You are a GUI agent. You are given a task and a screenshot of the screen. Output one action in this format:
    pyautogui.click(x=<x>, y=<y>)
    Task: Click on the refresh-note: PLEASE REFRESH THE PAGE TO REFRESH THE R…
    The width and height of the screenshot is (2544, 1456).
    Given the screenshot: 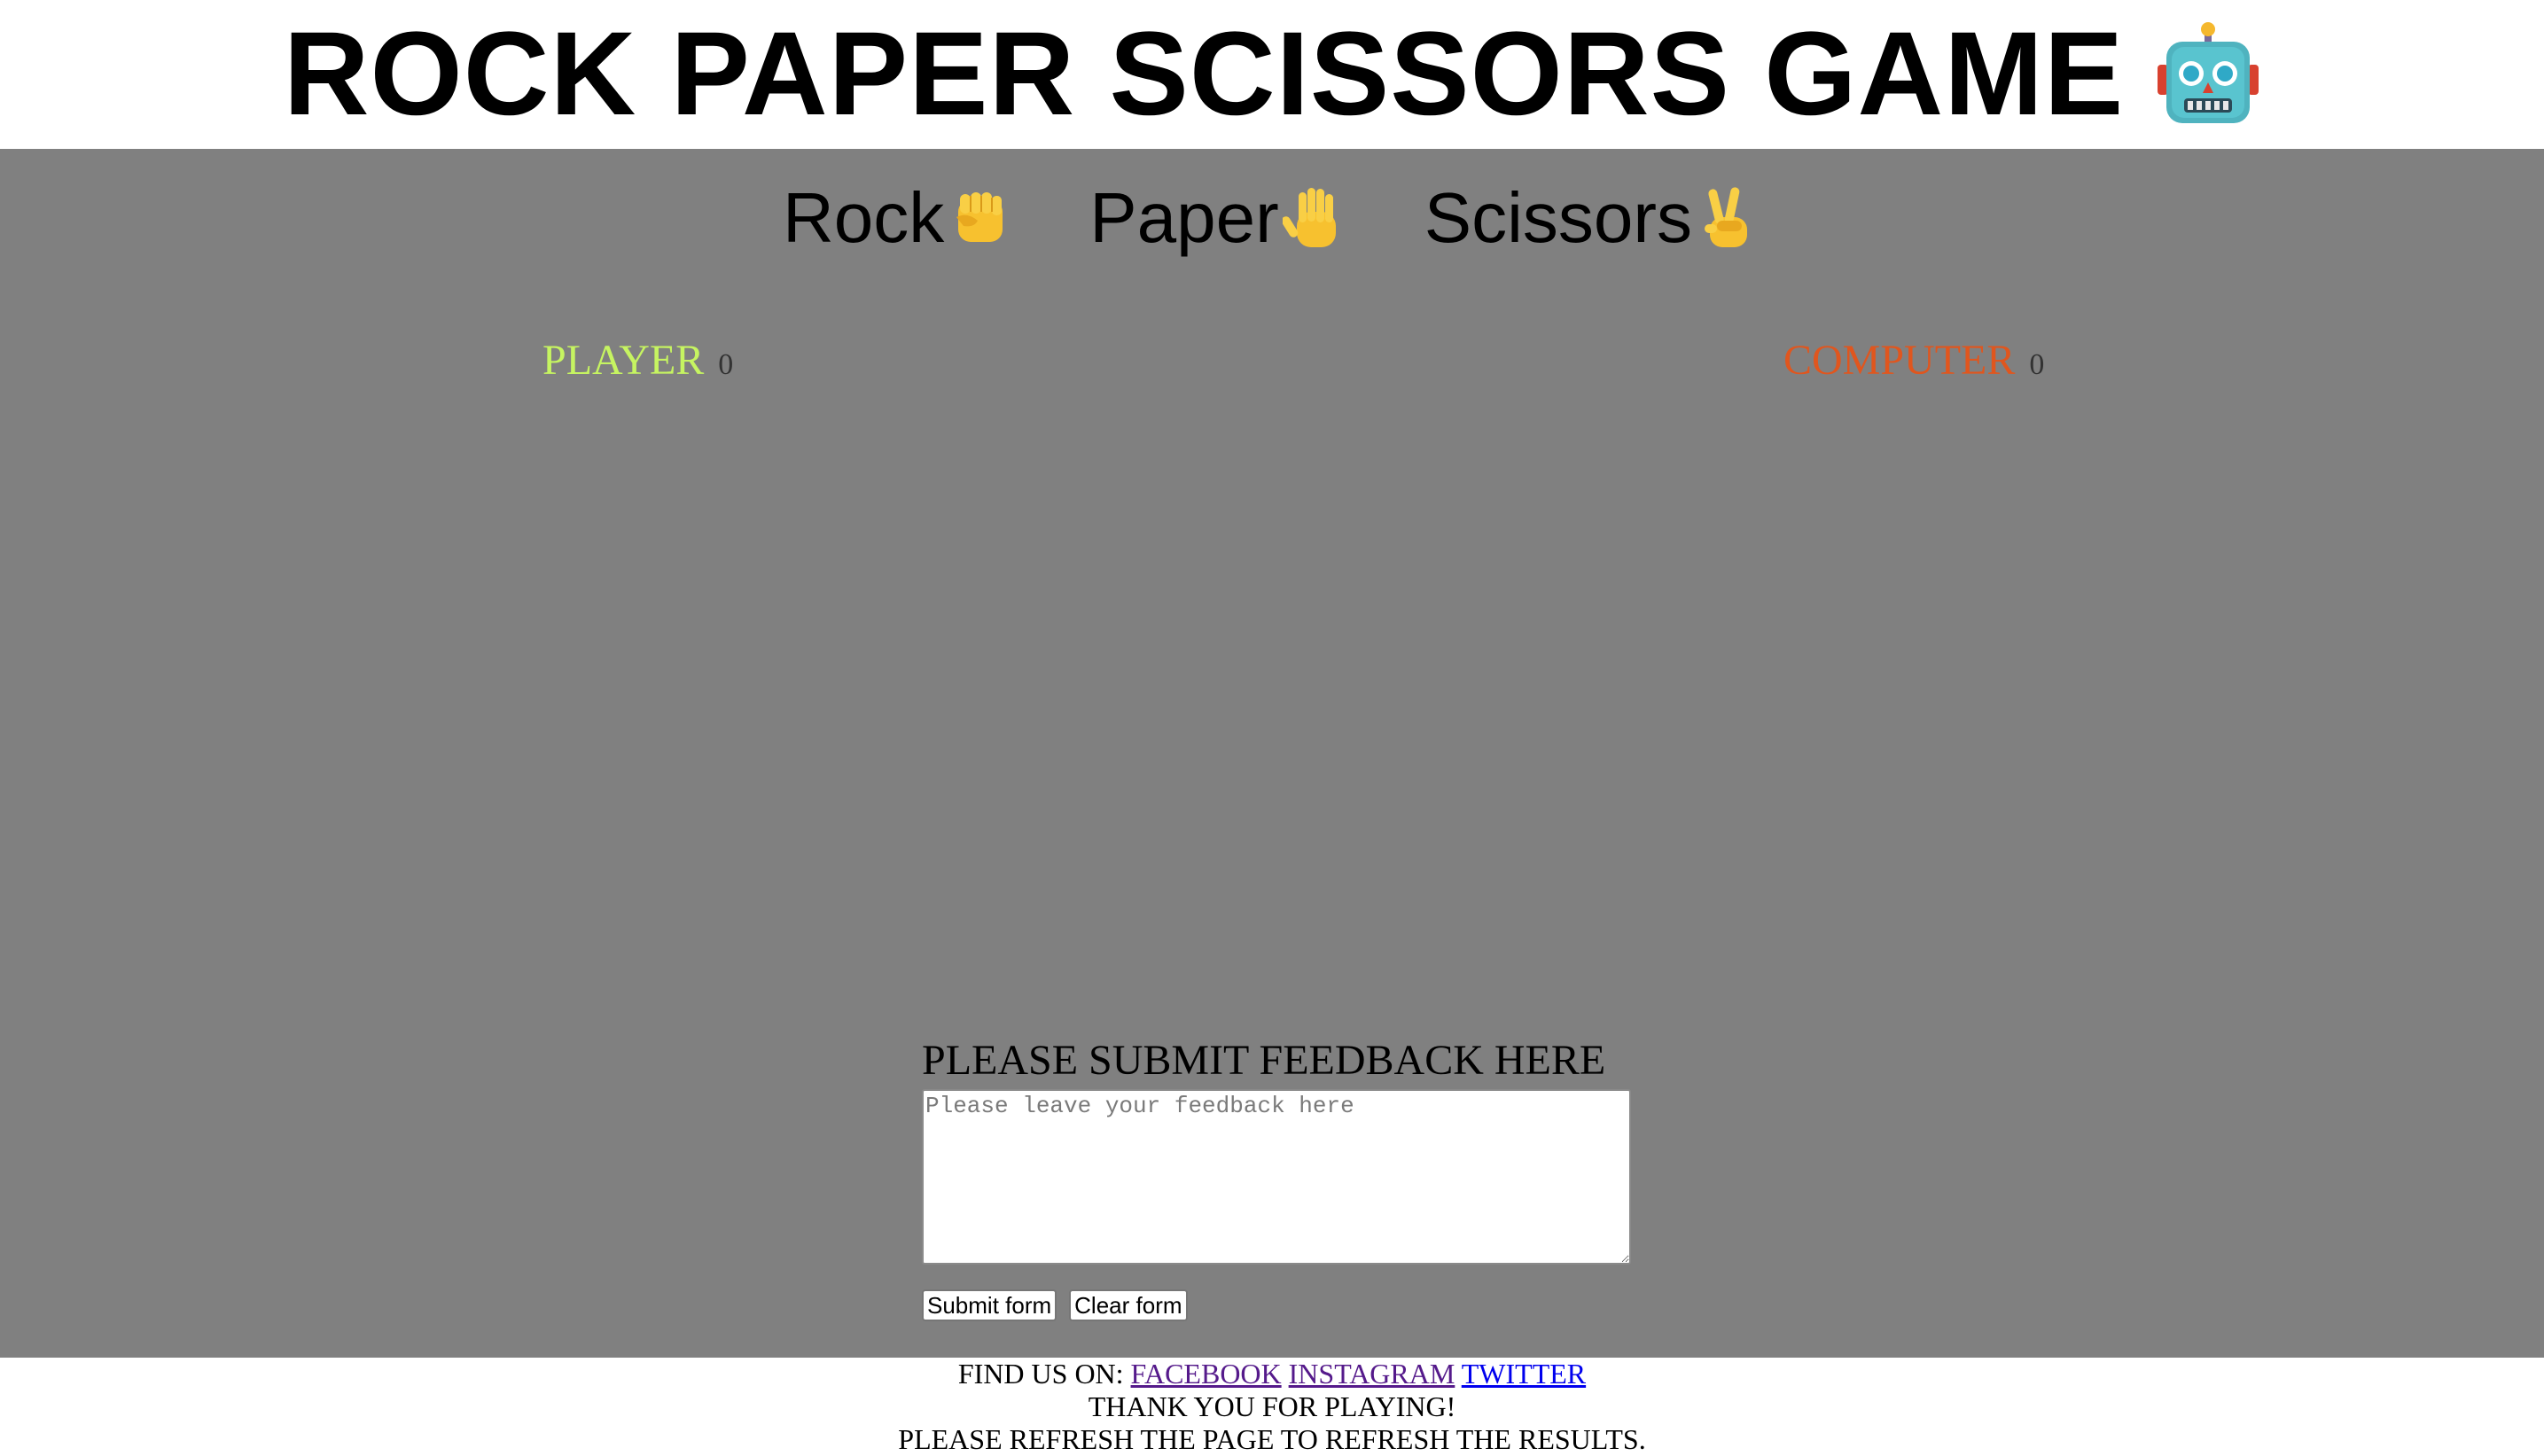 What is the action you would take?
    pyautogui.click(x=1272, y=1439)
    